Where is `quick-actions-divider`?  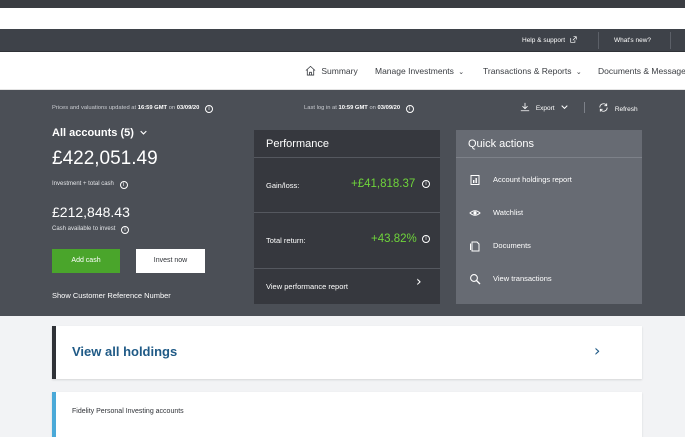
quick-actions-divider is located at coordinates (549, 157).